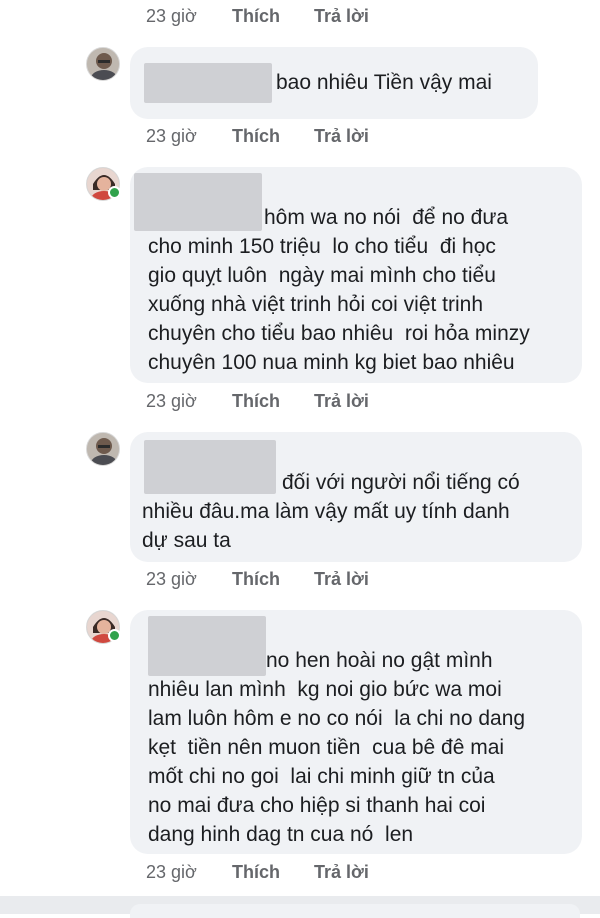 The image size is (600, 918). I want to click on comment-text: xuống nhà việt trinh hỏi coi việt trinh, so click(316, 304).